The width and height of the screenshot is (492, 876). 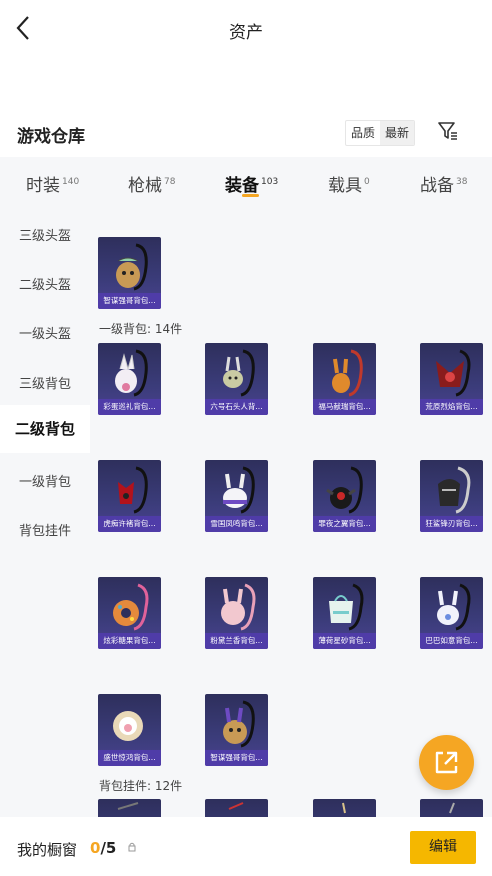 I want to click on tab-gear: 战备 38, so click(x=443, y=183).